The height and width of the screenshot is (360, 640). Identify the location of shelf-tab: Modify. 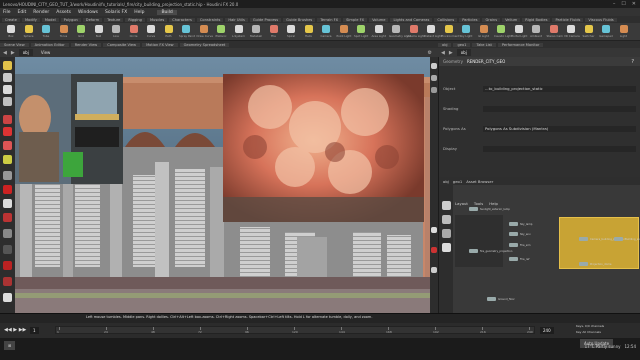
(30, 19).